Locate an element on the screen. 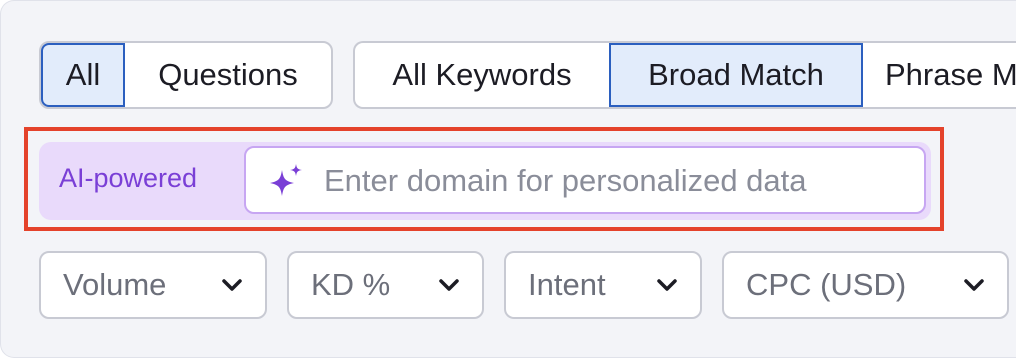  intent-filter-dropdown: Intent is located at coordinates (603, 285).